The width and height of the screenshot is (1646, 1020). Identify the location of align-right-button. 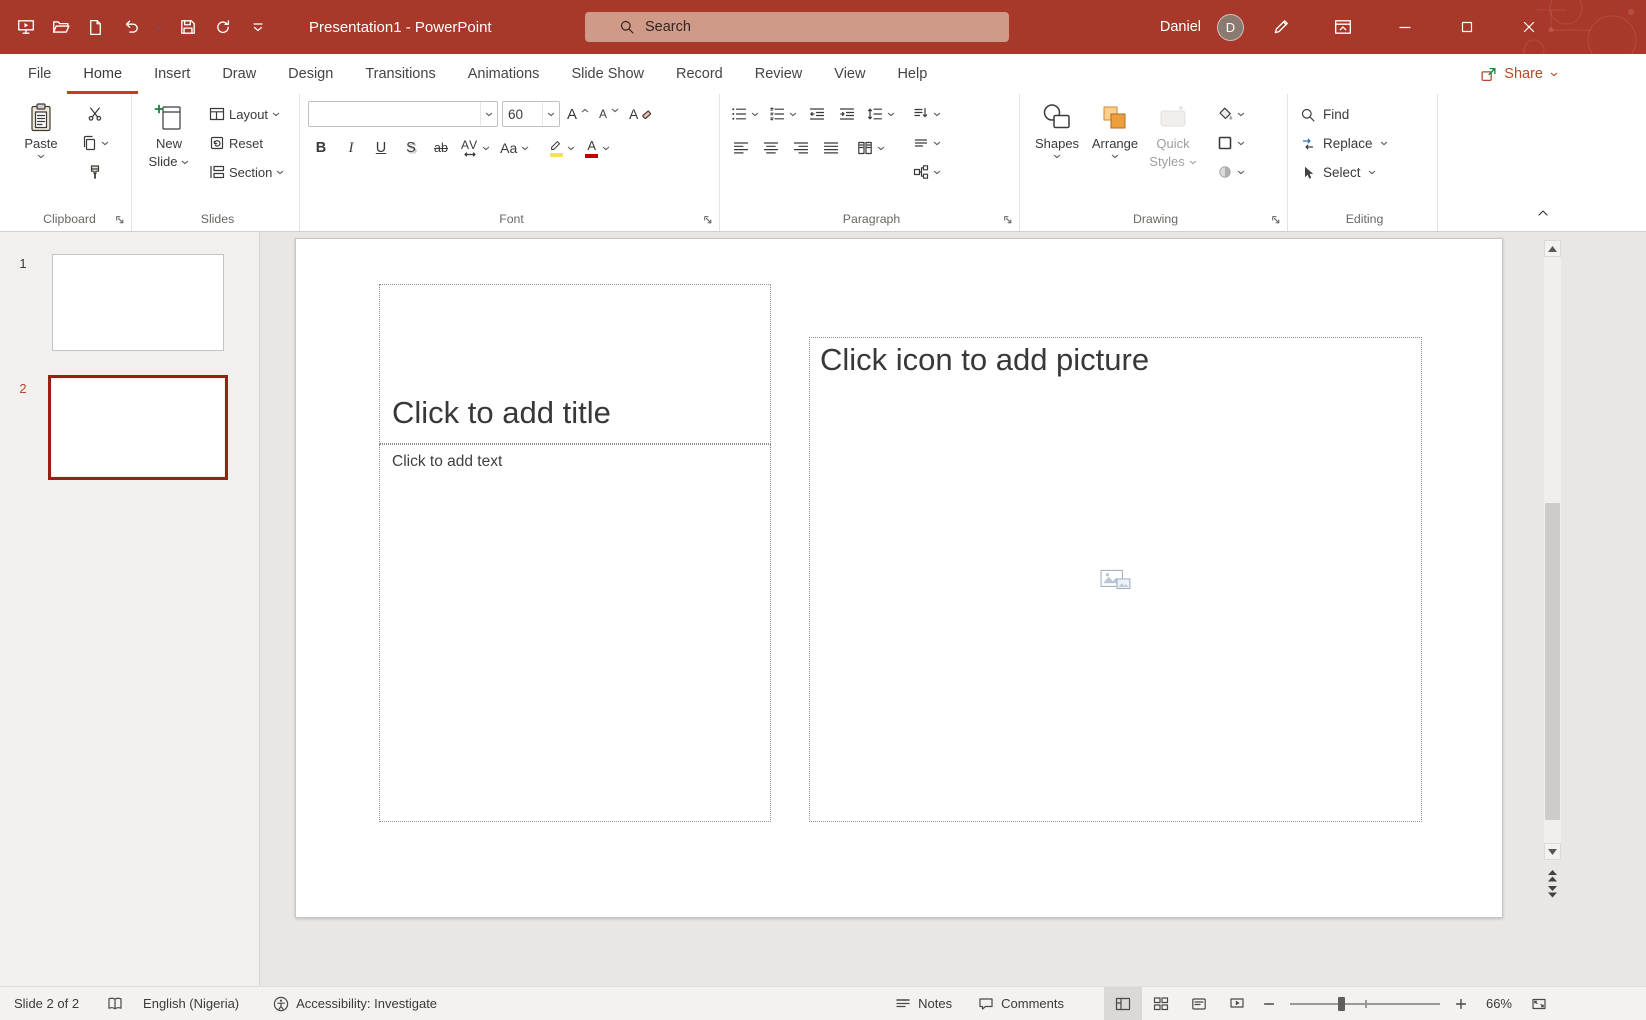
(801, 148).